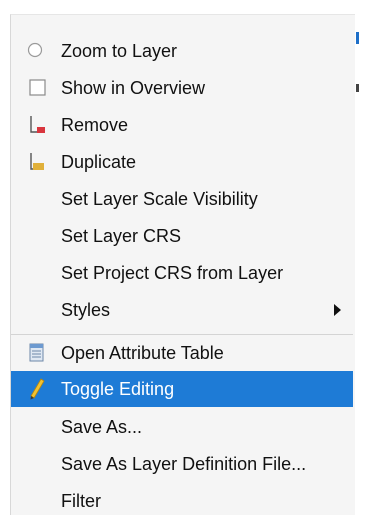 The height and width of the screenshot is (515, 368). I want to click on menu-item-label: Set Layer Scale Visibility, so click(159, 198).